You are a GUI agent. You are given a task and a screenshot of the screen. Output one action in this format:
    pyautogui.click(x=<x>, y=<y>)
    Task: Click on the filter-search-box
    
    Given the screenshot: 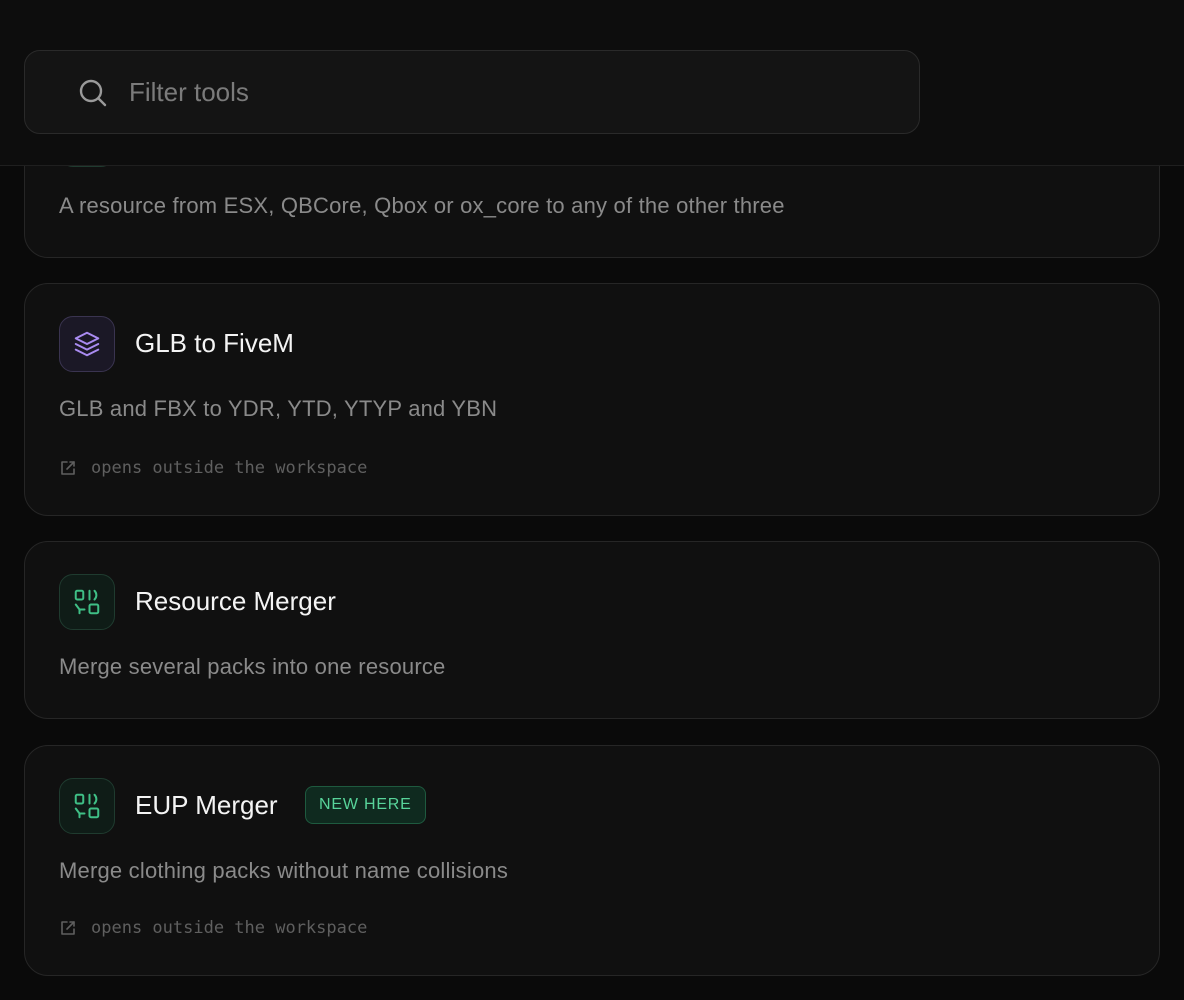 What is the action you would take?
    pyautogui.click(x=472, y=92)
    